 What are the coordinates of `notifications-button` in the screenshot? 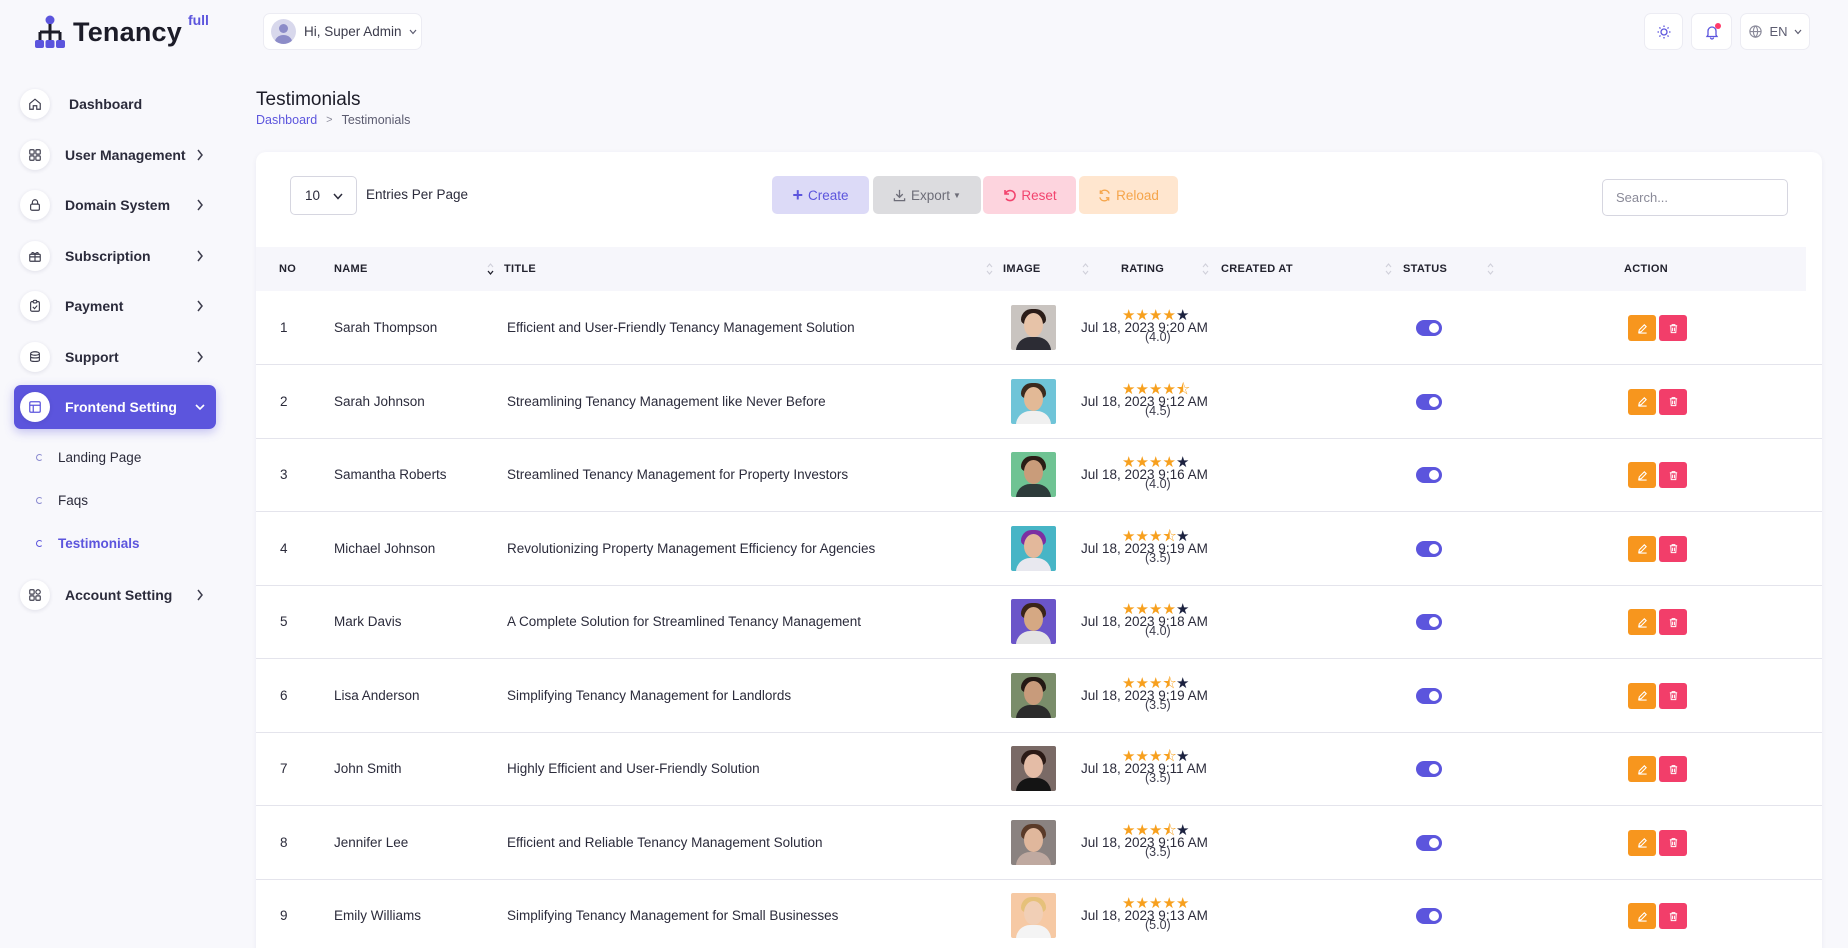 It's located at (1711, 31).